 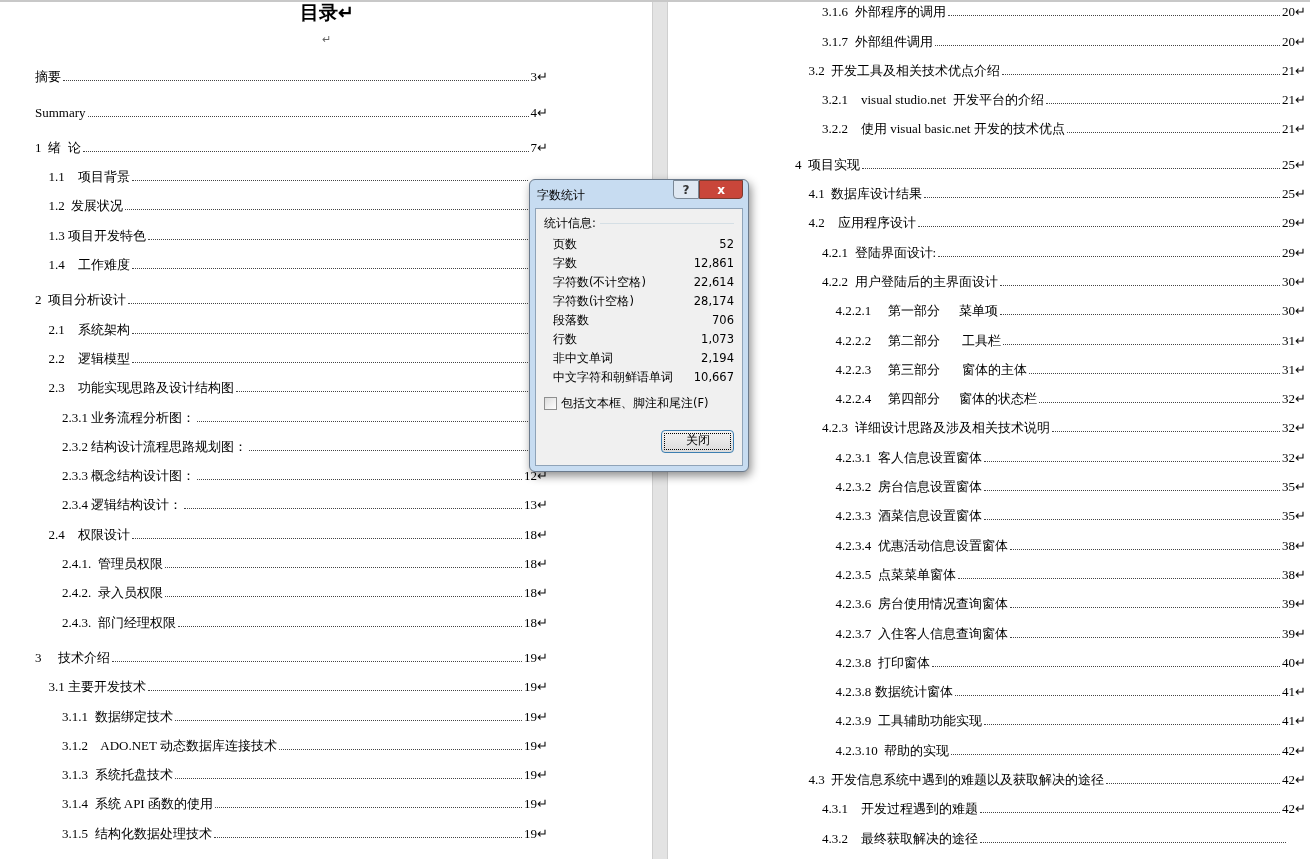 What do you see at coordinates (539, 112) in the screenshot?
I see `page-number: 4↵` at bounding box center [539, 112].